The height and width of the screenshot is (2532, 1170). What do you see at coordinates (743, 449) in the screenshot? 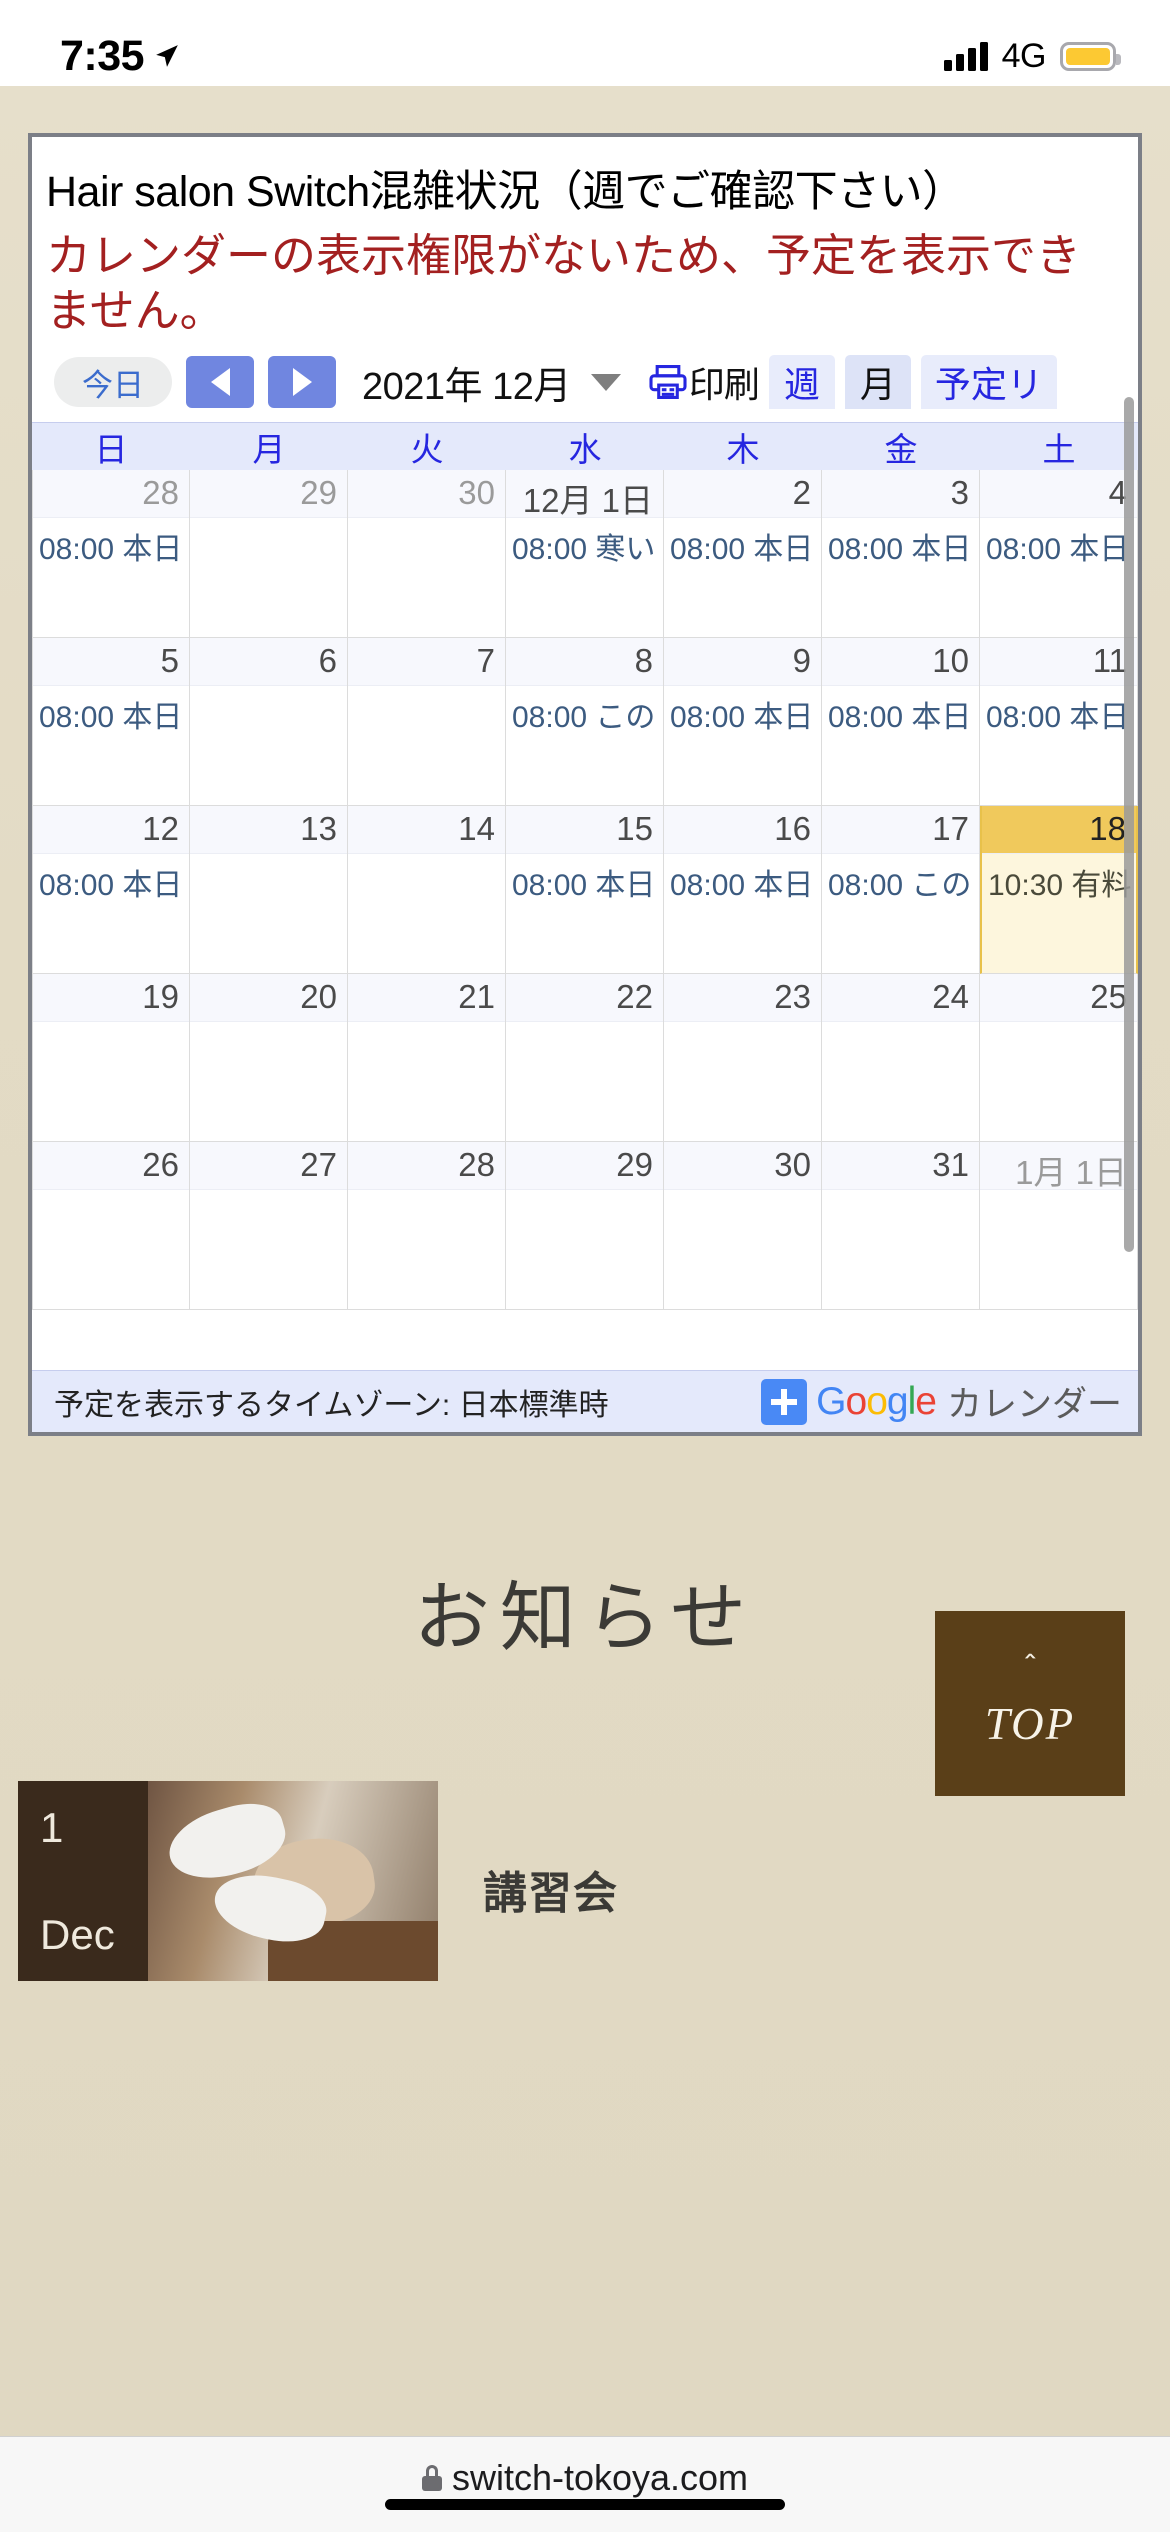
I see `weekday-thu: 木` at bounding box center [743, 449].